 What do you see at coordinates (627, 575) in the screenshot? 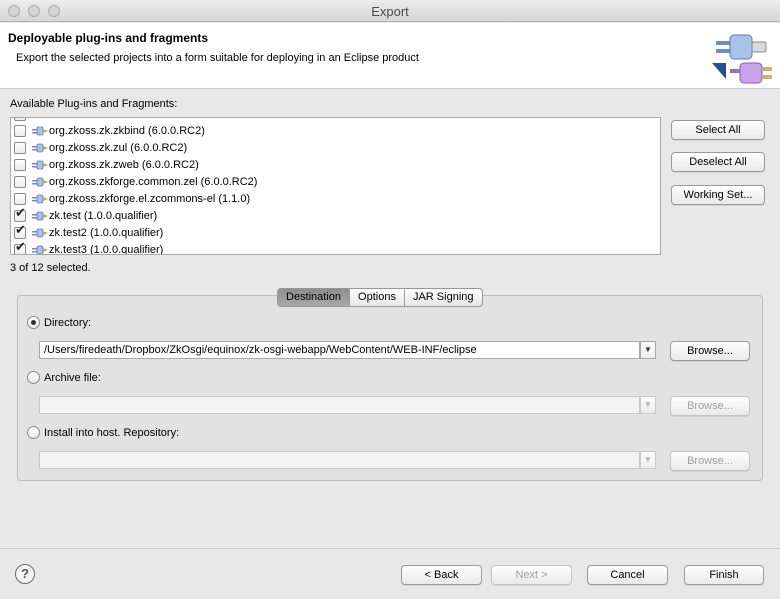
I see `cancel-button: Cancel` at bounding box center [627, 575].